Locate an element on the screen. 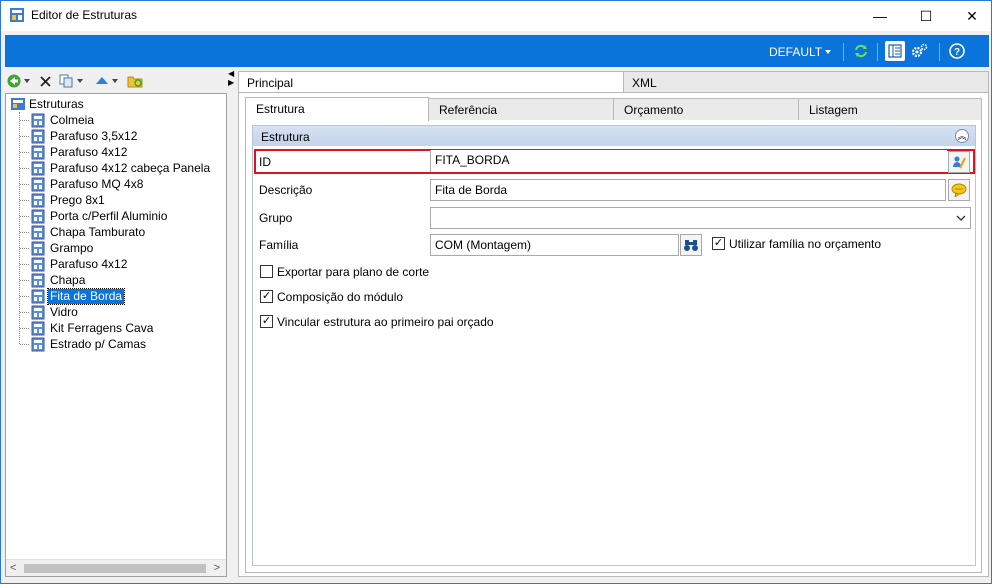  back-button is located at coordinates (18, 81).